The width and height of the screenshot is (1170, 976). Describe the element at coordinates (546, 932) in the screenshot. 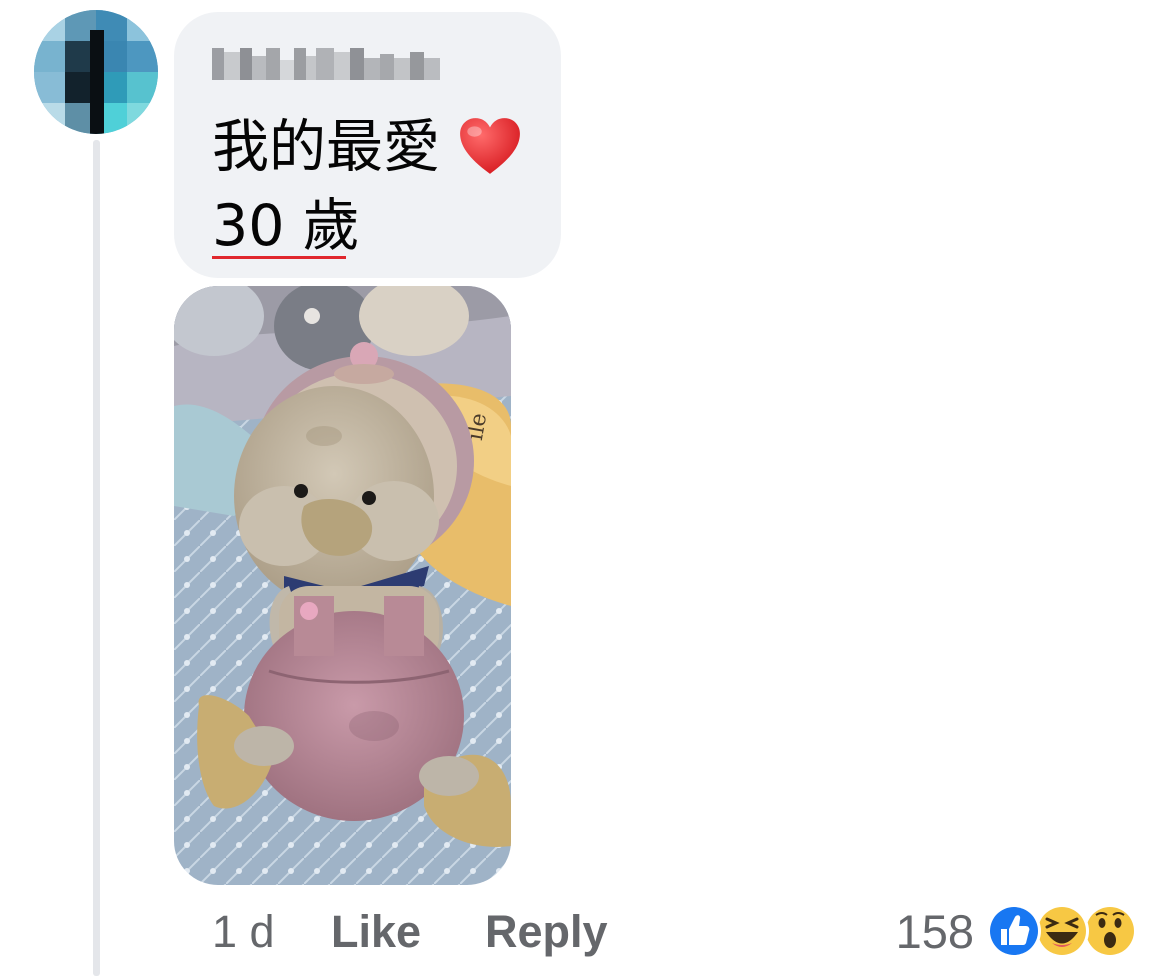

I see `reply-button: Reply` at that location.